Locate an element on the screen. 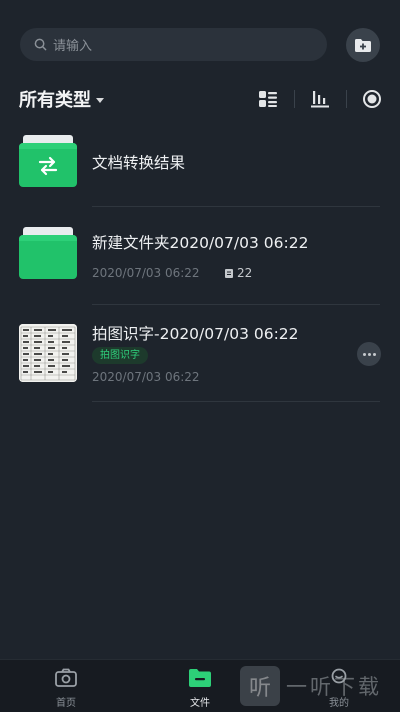 The image size is (400, 712). item-title: 拍图识字-2020/07/03 06:22 is located at coordinates (195, 334).